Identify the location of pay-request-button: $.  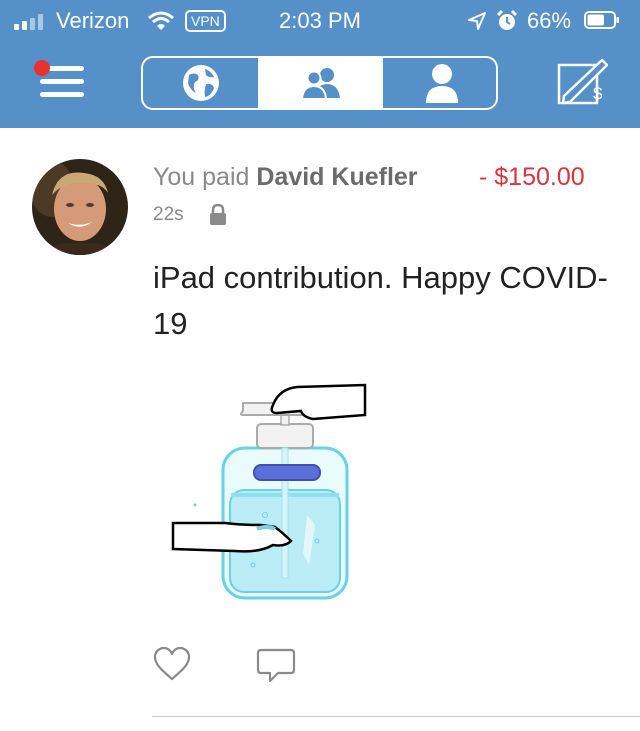
(582, 83).